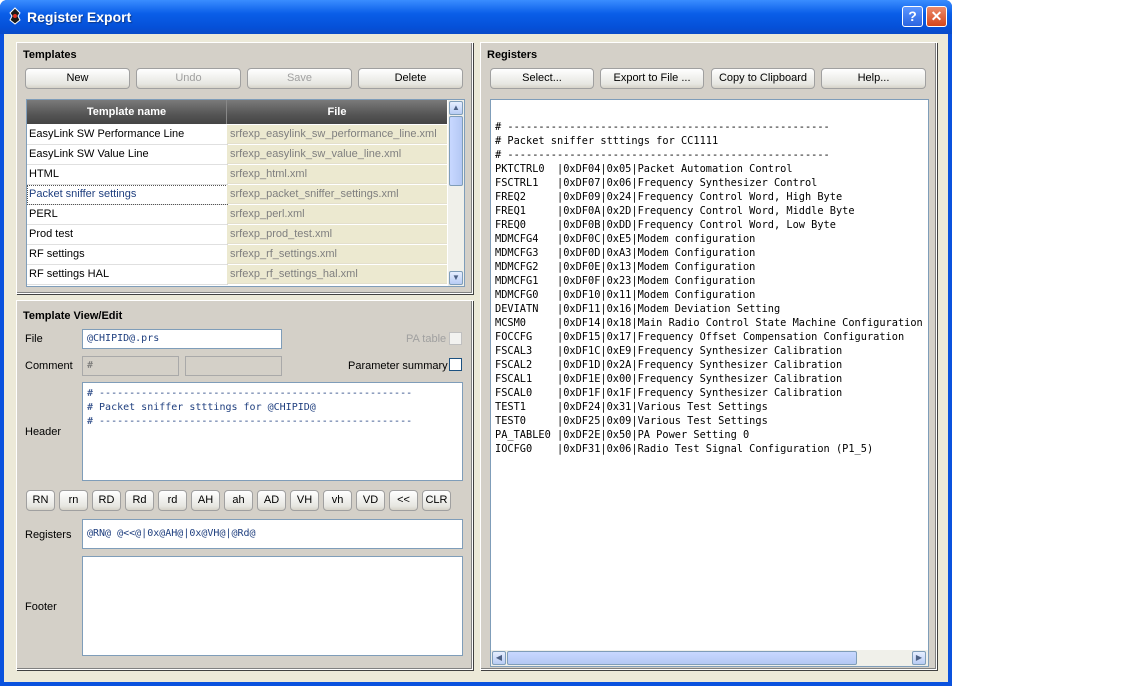 Image resolution: width=1135 pixels, height=686 pixels. Describe the element at coordinates (50, 55) in the screenshot. I see `templates-title: Templates` at that location.